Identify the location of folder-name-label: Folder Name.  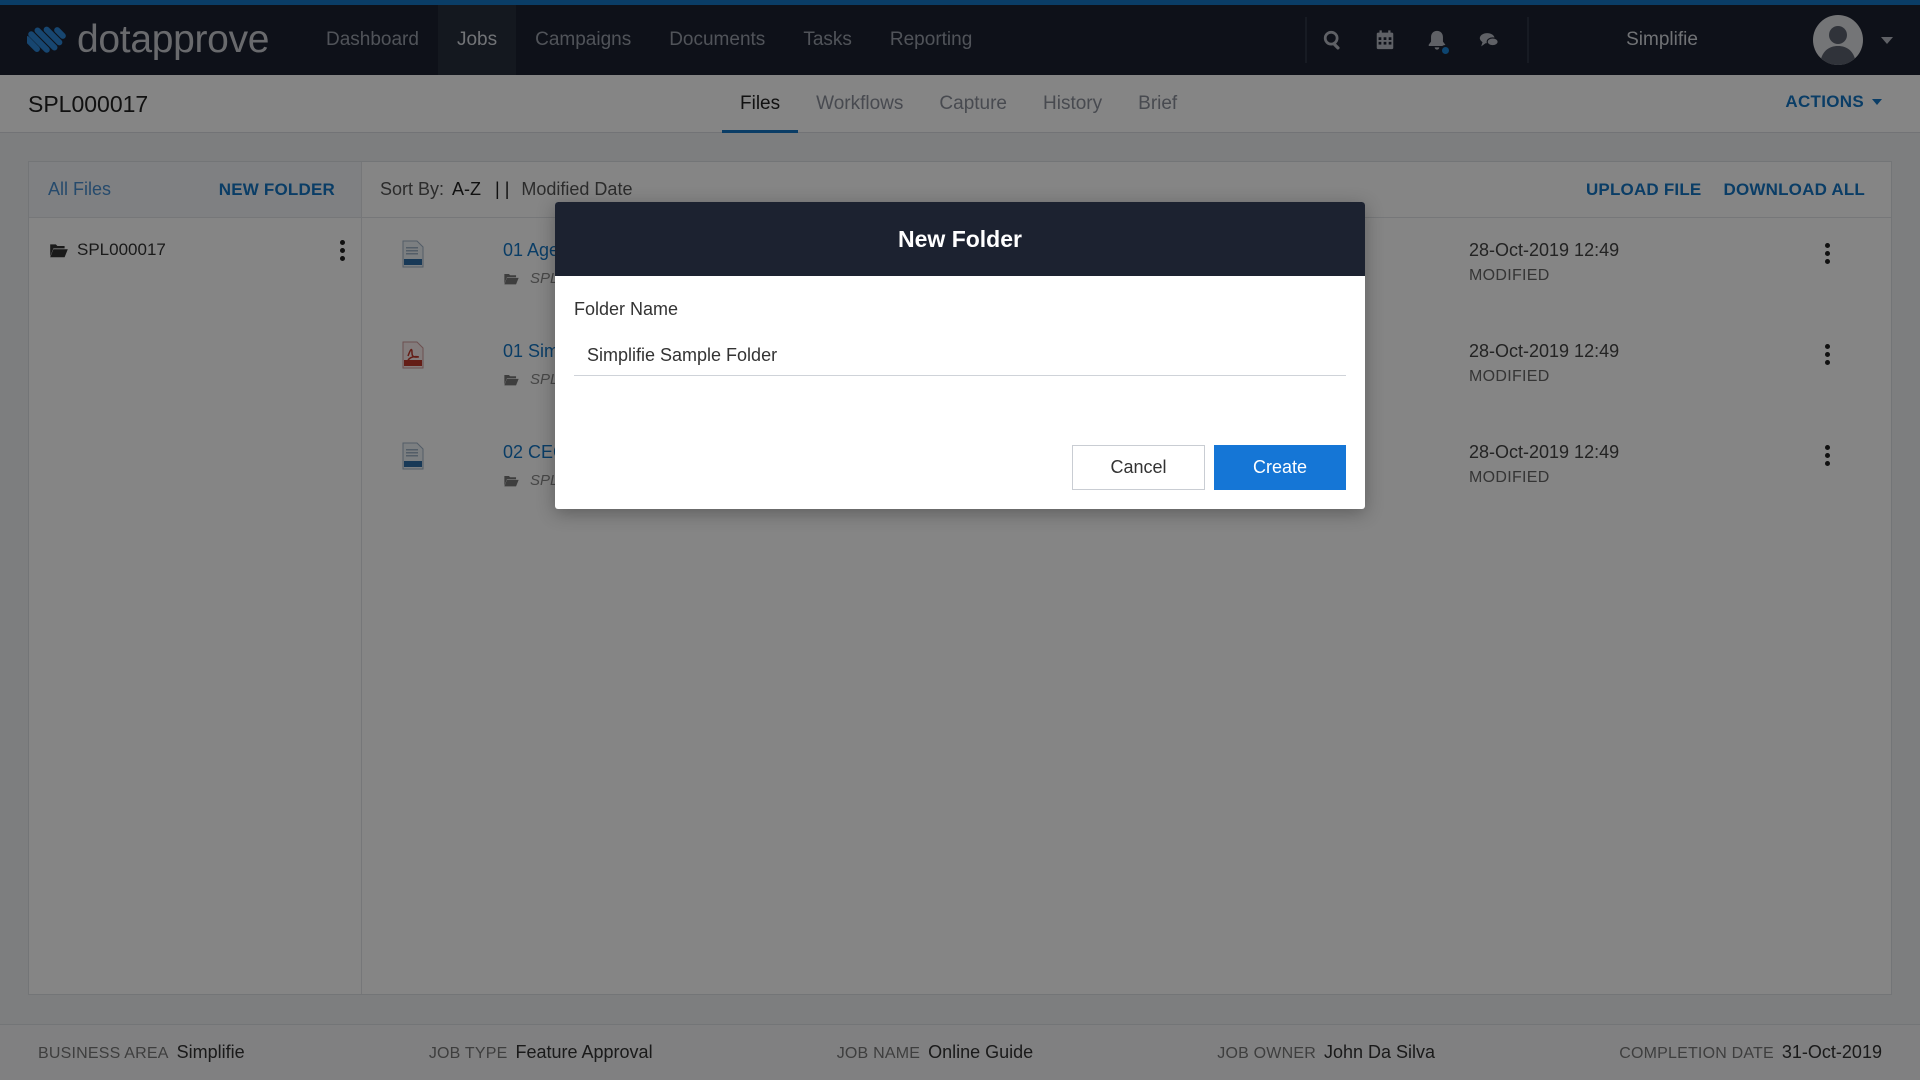
(626, 309).